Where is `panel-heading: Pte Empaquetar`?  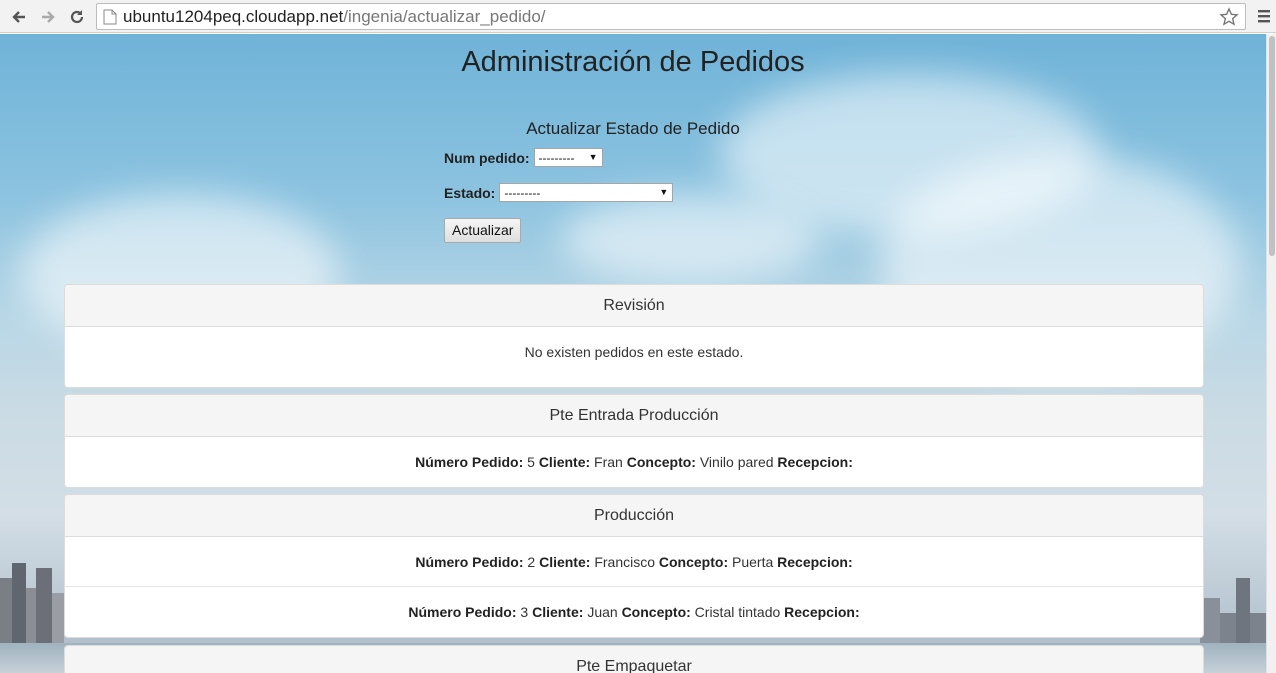
panel-heading: Pte Empaquetar is located at coordinates (634, 659).